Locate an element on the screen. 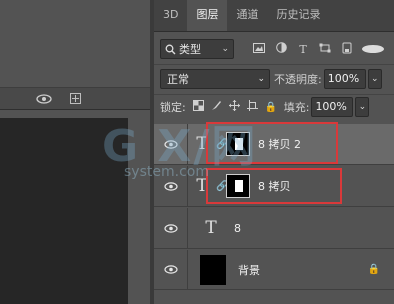  document-top-area is located at coordinates (75, 44).